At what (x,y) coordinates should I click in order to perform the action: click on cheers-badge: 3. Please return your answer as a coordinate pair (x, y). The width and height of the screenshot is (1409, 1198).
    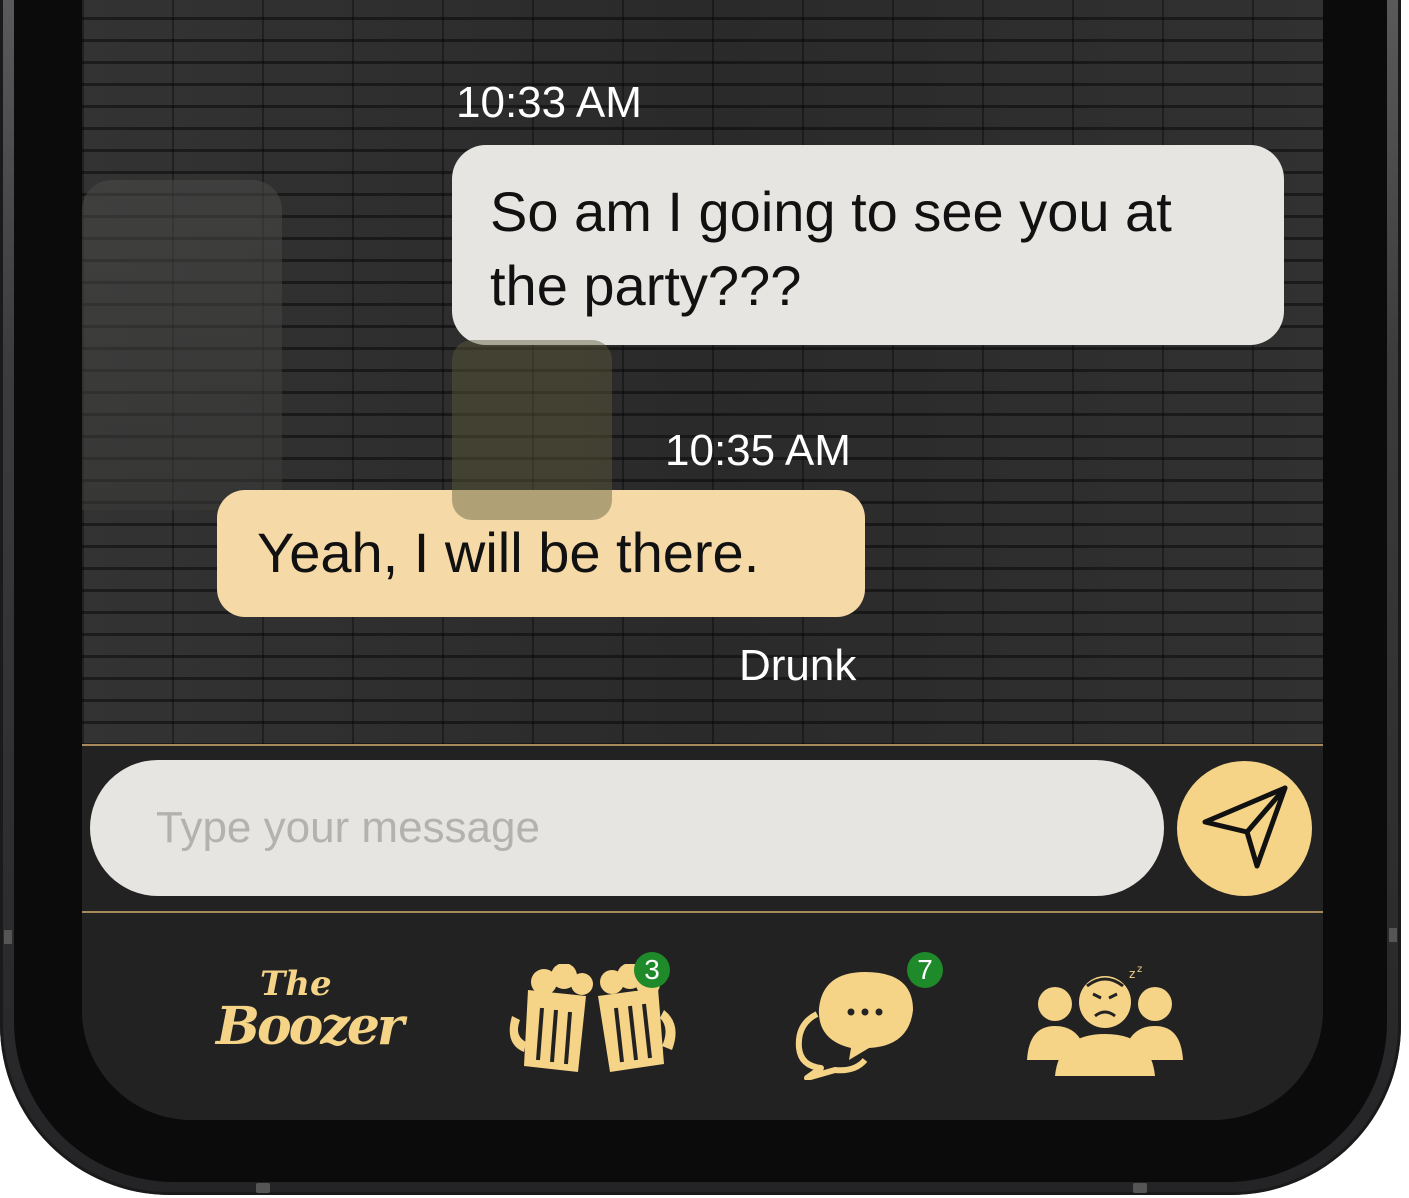
    Looking at the image, I should click on (652, 970).